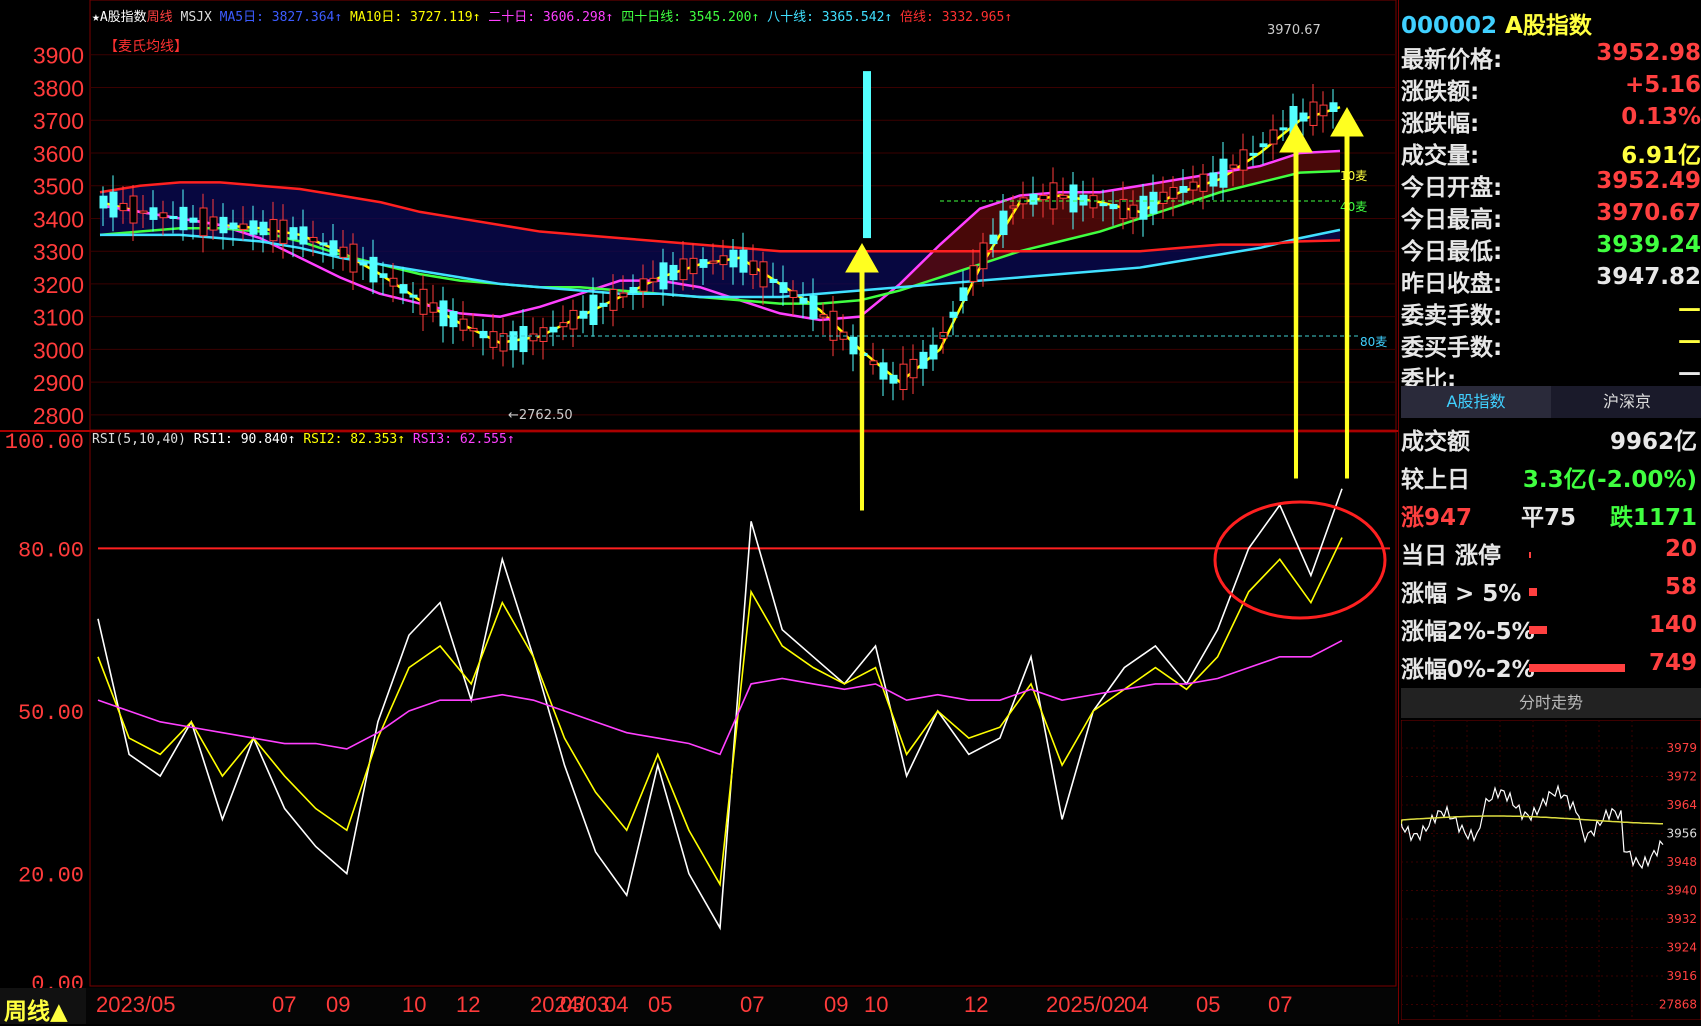  What do you see at coordinates (1373, 342) in the screenshot?
I see `ref-tag-80: 80麦` at bounding box center [1373, 342].